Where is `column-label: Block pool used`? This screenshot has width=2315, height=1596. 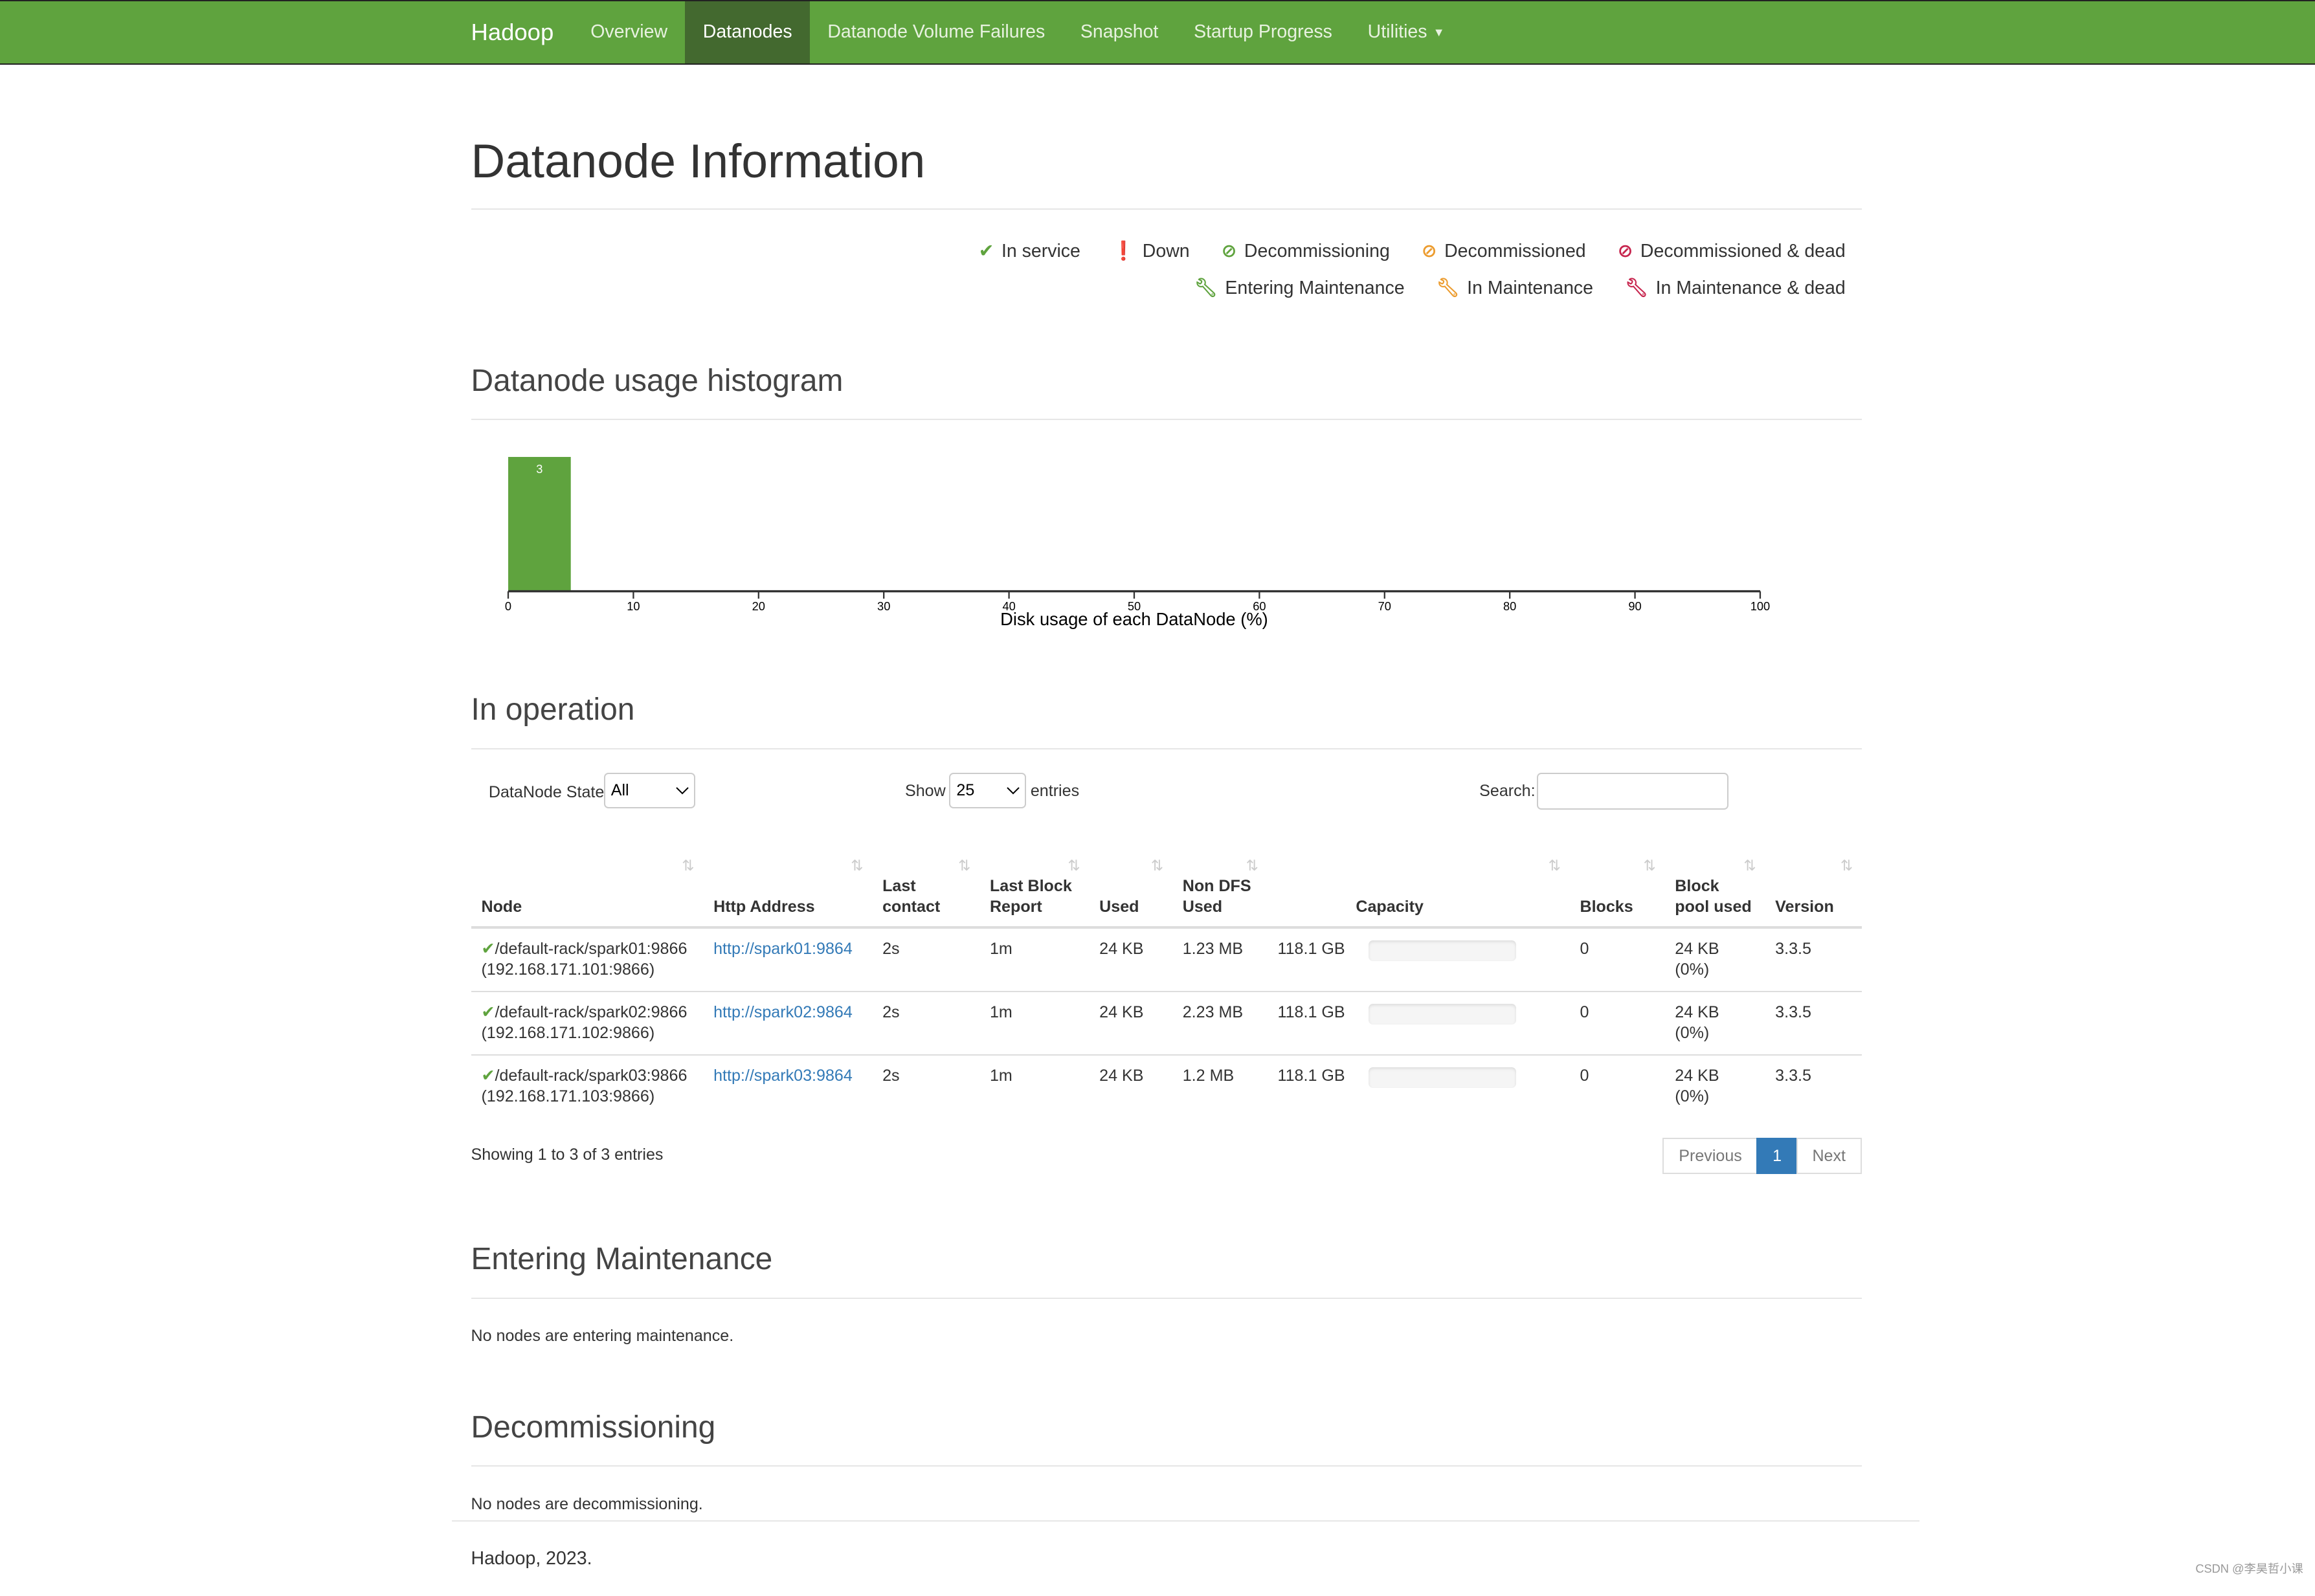
column-label: Block pool used is located at coordinates (1713, 896).